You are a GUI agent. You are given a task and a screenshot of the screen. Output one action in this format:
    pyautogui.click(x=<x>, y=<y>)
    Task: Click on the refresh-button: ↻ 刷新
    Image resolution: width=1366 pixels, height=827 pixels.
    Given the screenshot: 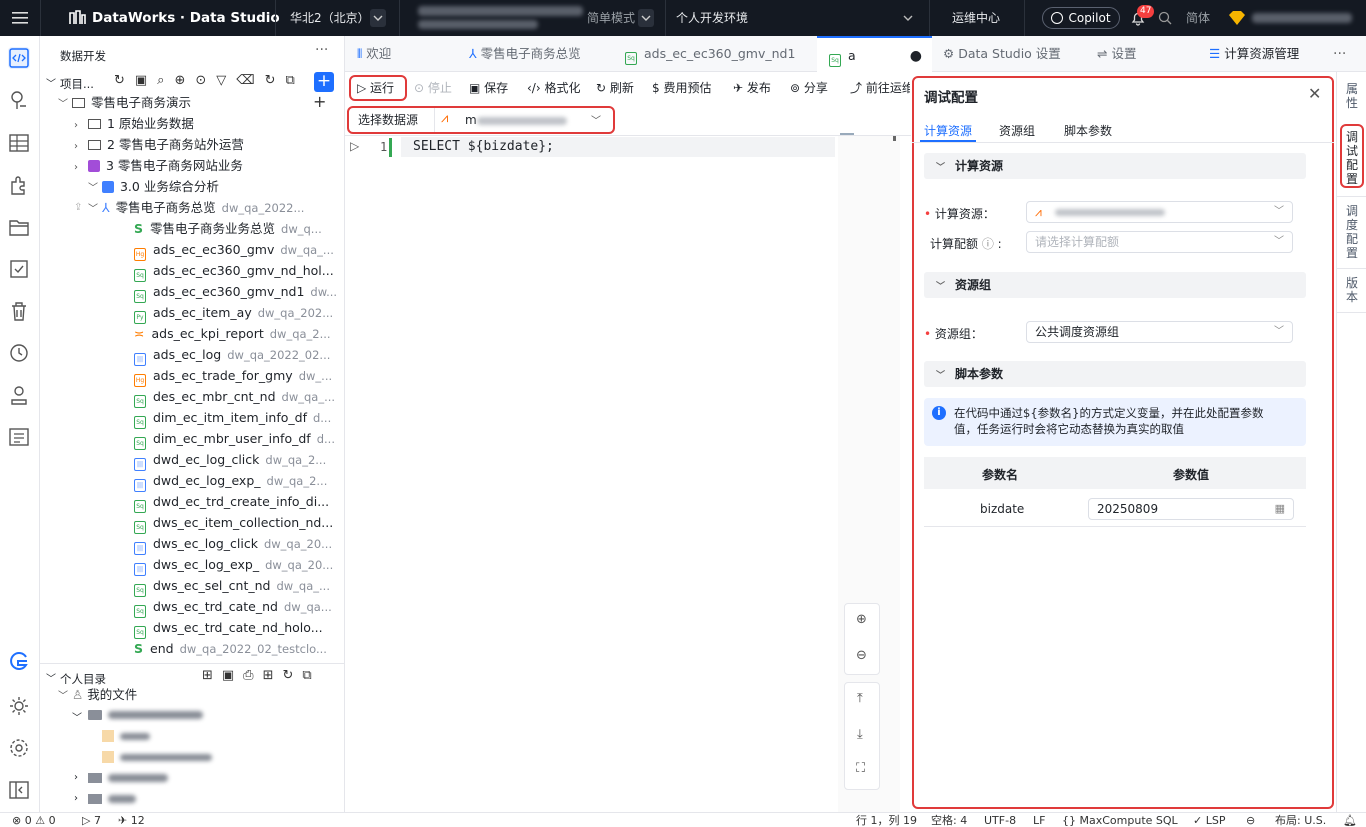 What is the action you would take?
    pyautogui.click(x=615, y=88)
    